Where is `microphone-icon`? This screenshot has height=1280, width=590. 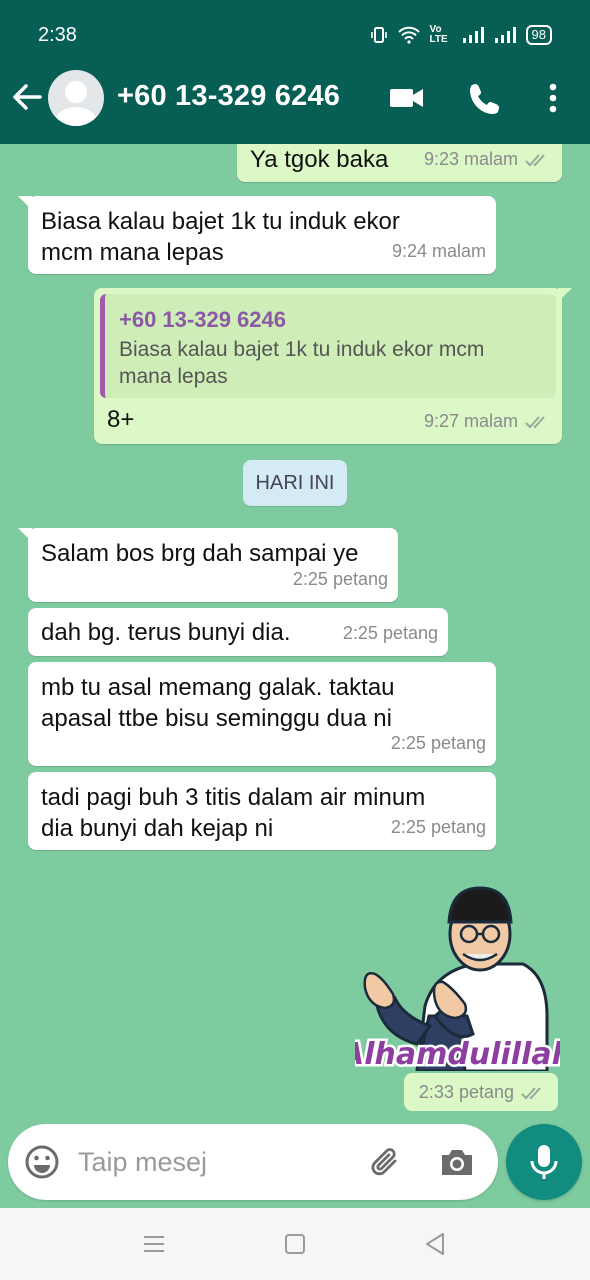 microphone-icon is located at coordinates (544, 1162).